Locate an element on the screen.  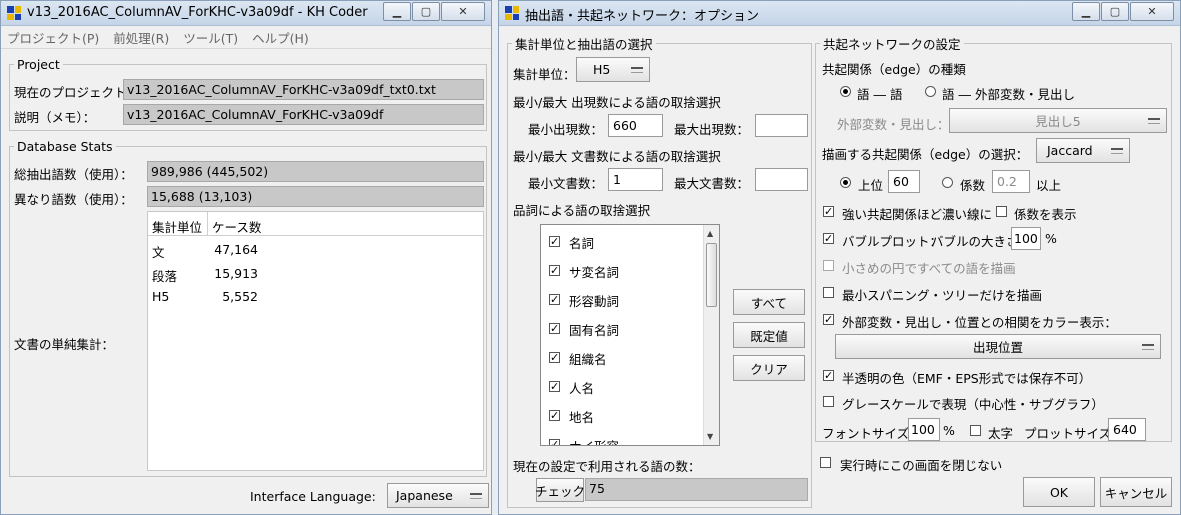
menu-tools: ツール(T) is located at coordinates (210, 37).